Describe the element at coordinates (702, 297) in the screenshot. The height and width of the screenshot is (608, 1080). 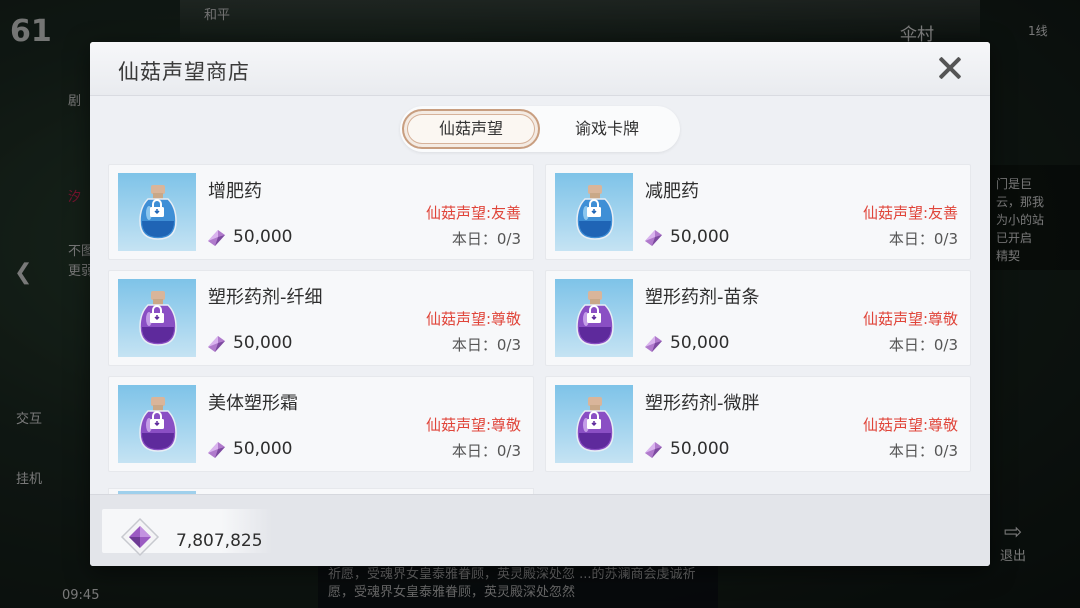
I see `item-name: 塑形药剂-苗条` at that location.